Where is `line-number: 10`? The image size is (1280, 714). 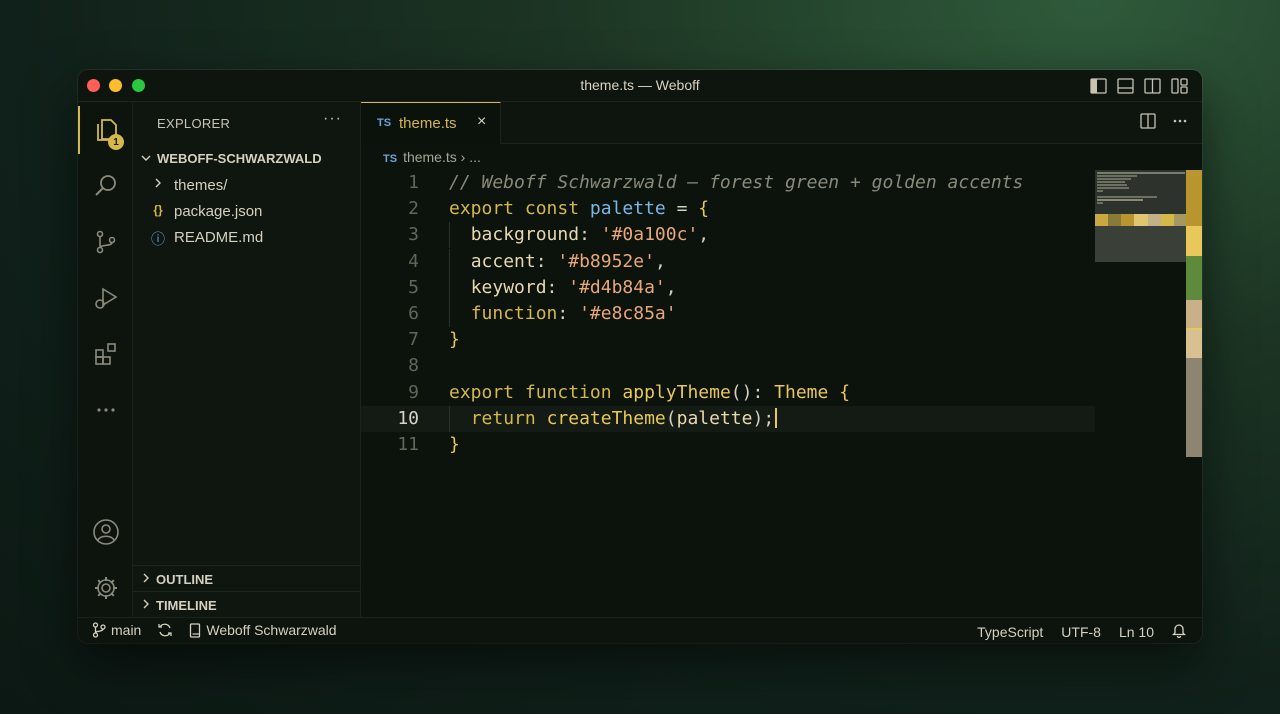
line-number: 10 is located at coordinates (408, 418).